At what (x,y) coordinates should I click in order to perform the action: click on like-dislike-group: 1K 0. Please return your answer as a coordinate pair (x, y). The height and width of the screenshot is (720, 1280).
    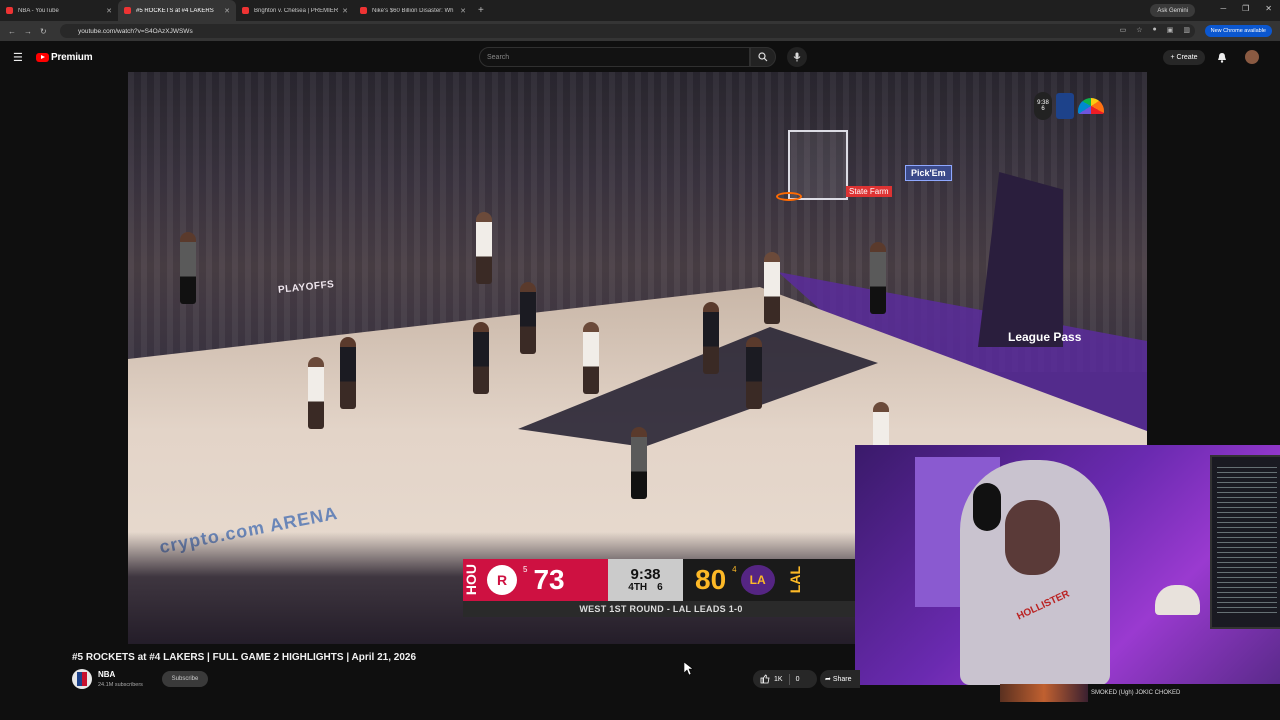
    Looking at the image, I should click on (785, 679).